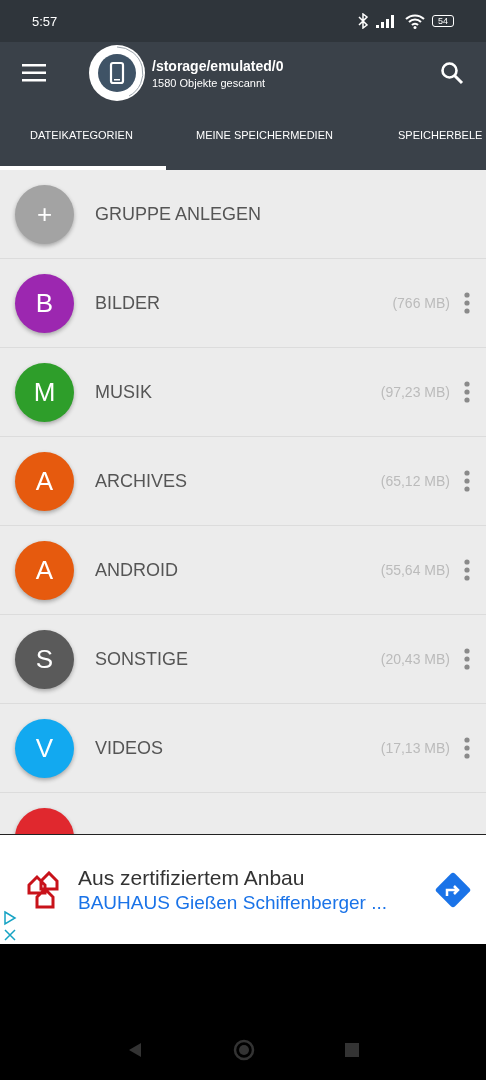 This screenshot has width=486, height=1080. What do you see at coordinates (452, 73) in the screenshot?
I see `search-icon` at bounding box center [452, 73].